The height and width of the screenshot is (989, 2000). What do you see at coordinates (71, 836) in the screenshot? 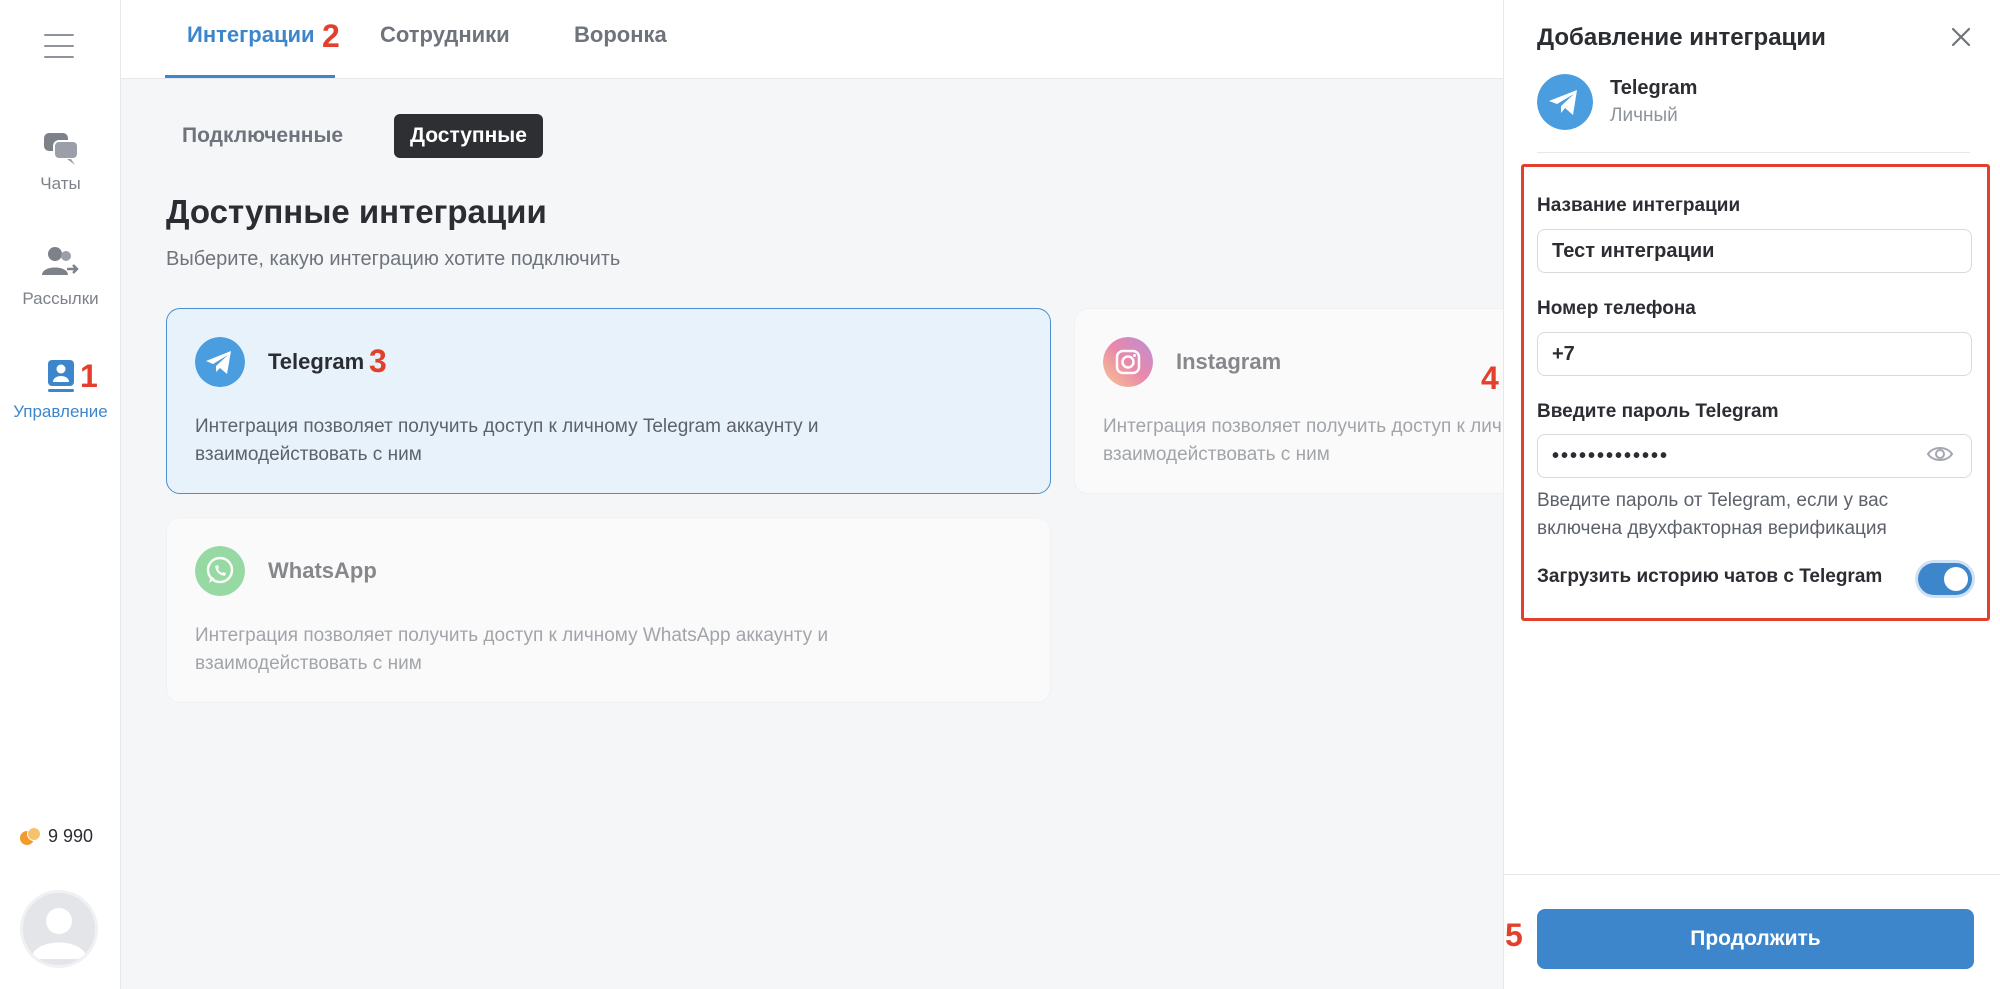
I see `balance-value: 9 990` at bounding box center [71, 836].